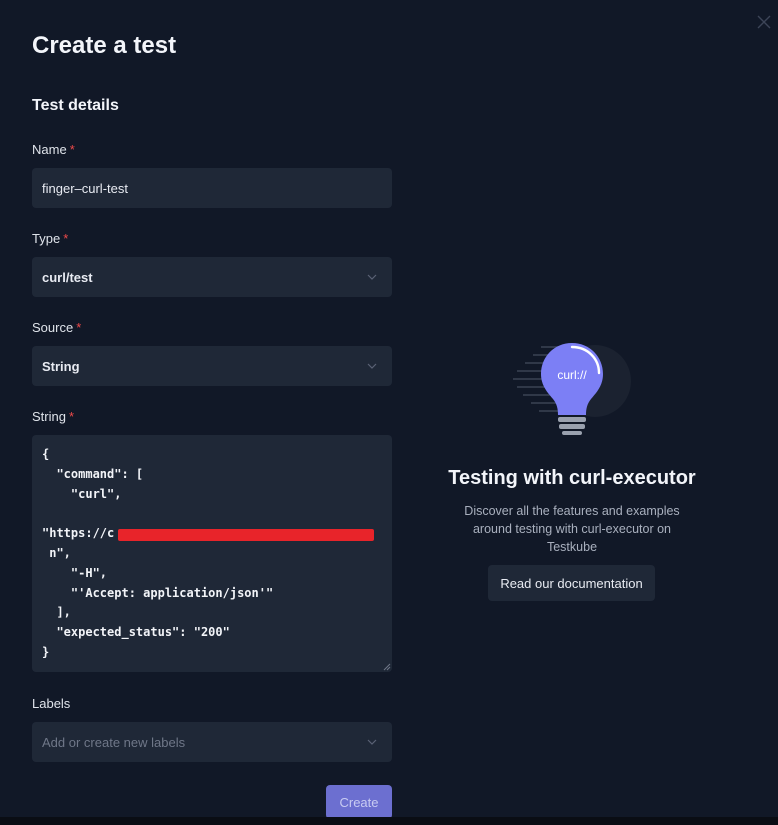  I want to click on resize-handle-icon, so click(386, 666).